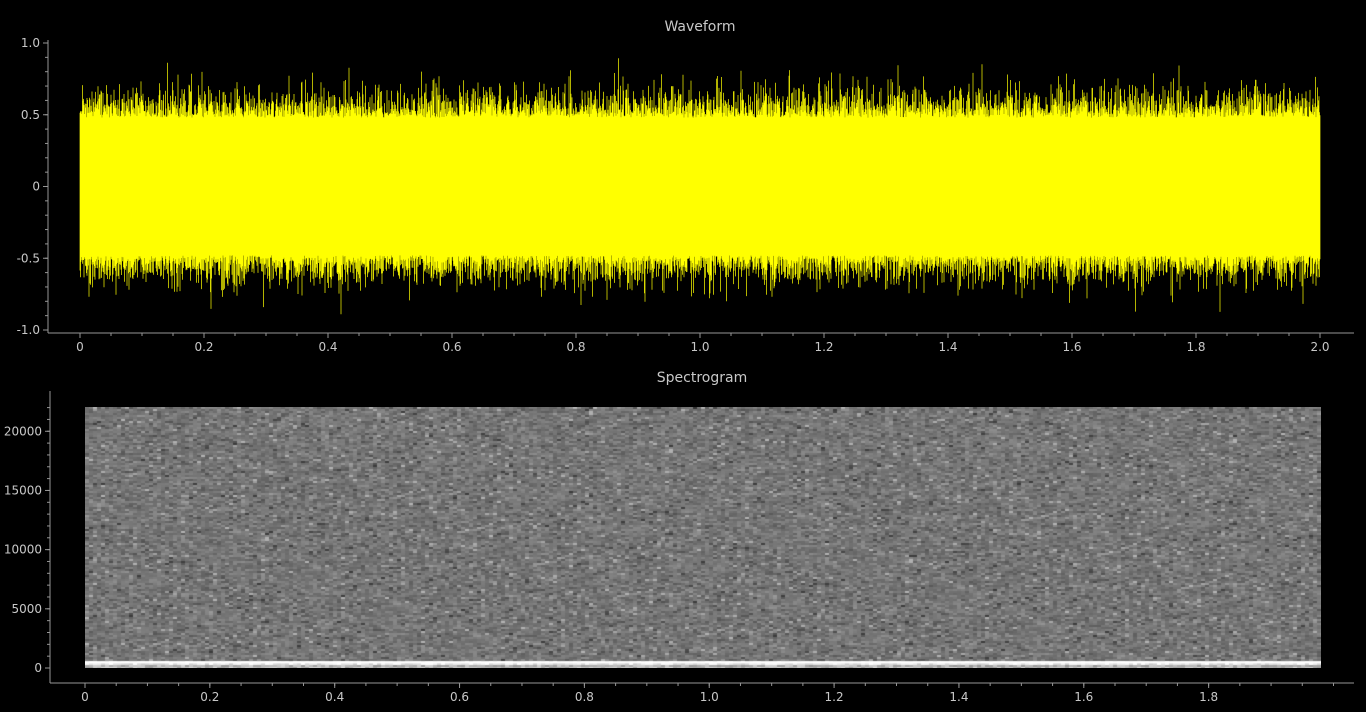 The height and width of the screenshot is (712, 1366). What do you see at coordinates (699, 27) in the screenshot?
I see `waveform-title: Waveform` at bounding box center [699, 27].